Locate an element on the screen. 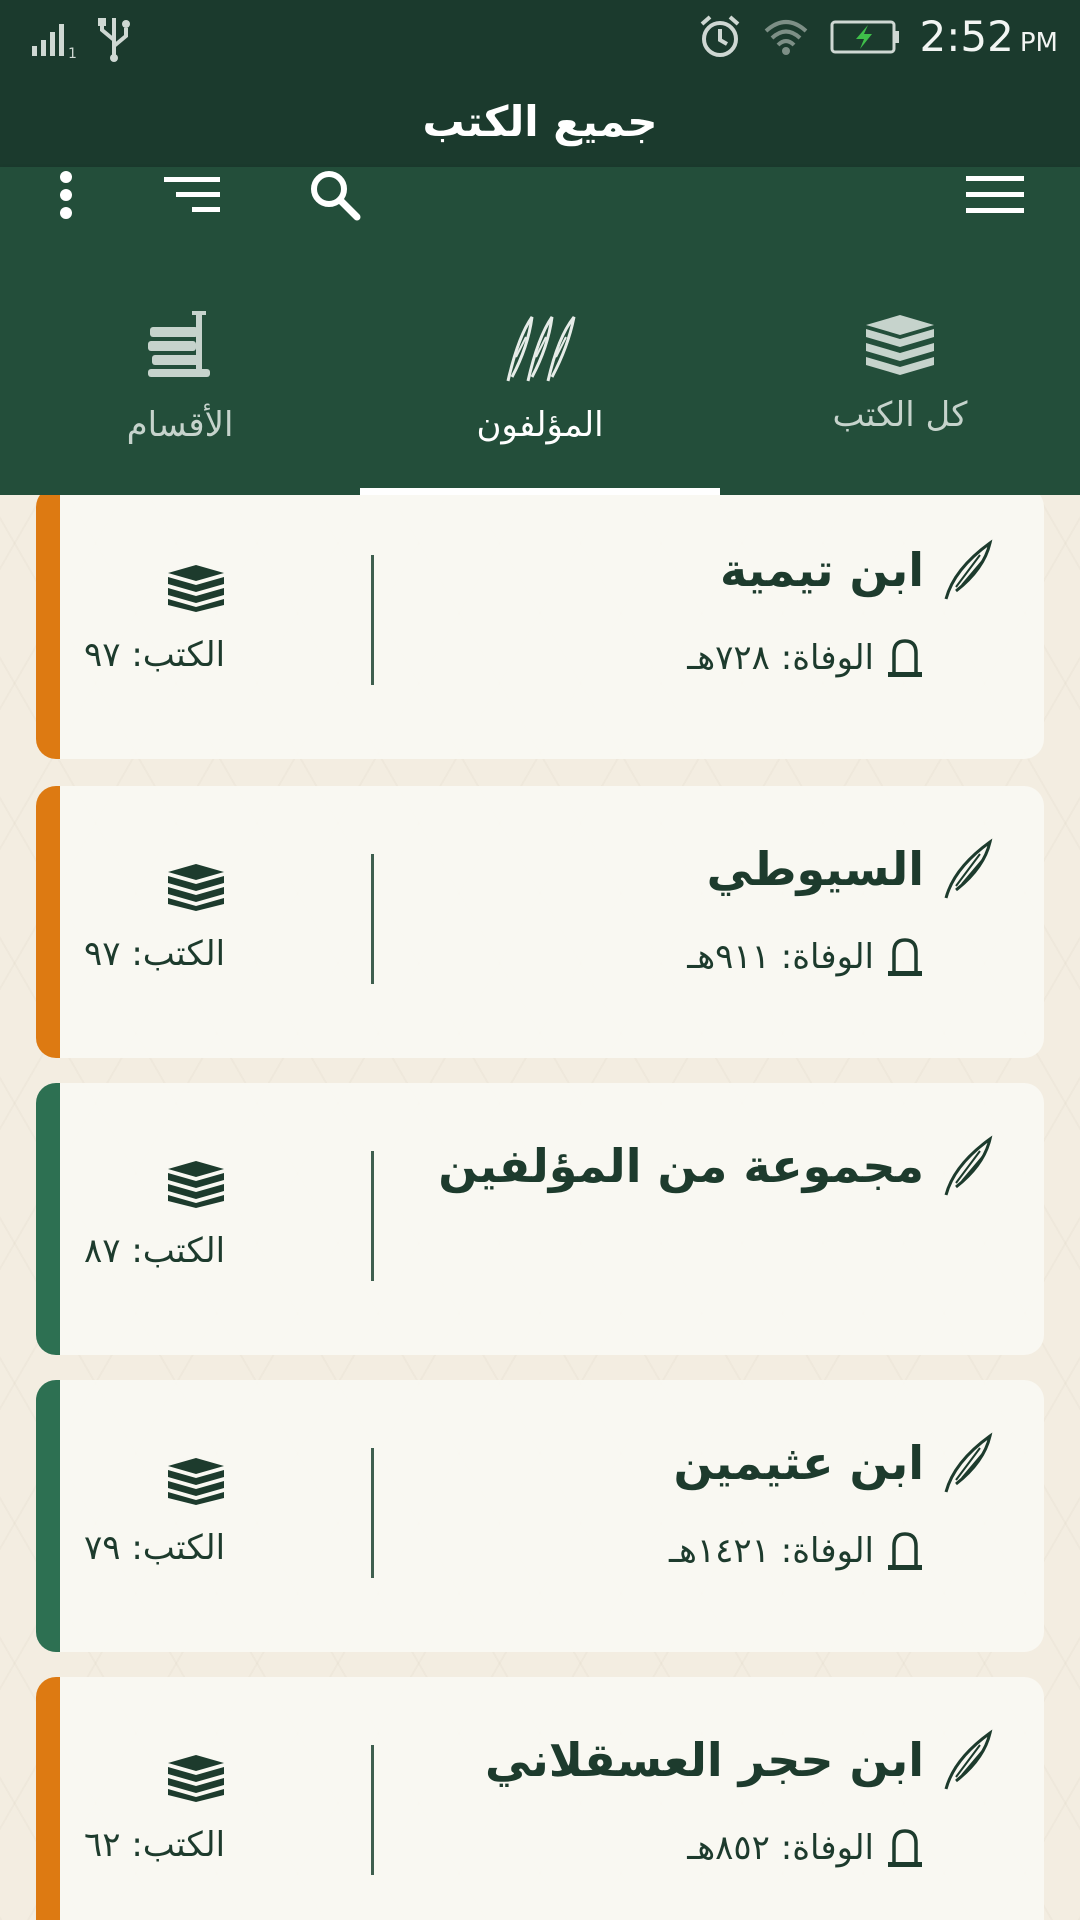  author-card: ابن عثيمين الوفاة: ١٤٢١هـ الكتب: ٧٩ is located at coordinates (540, 1516).